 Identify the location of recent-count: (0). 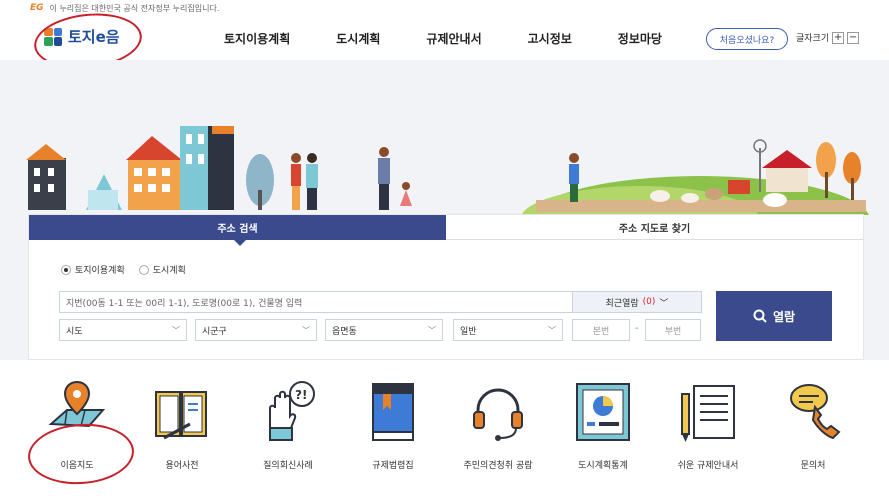
(649, 302).